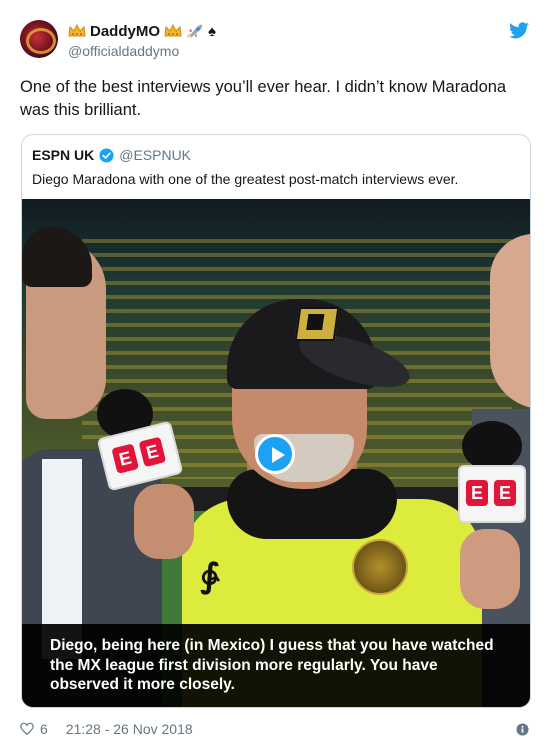 This screenshot has width=551, height=750. Describe the element at coordinates (519, 30) in the screenshot. I see `twitter-bird-icon` at that location.